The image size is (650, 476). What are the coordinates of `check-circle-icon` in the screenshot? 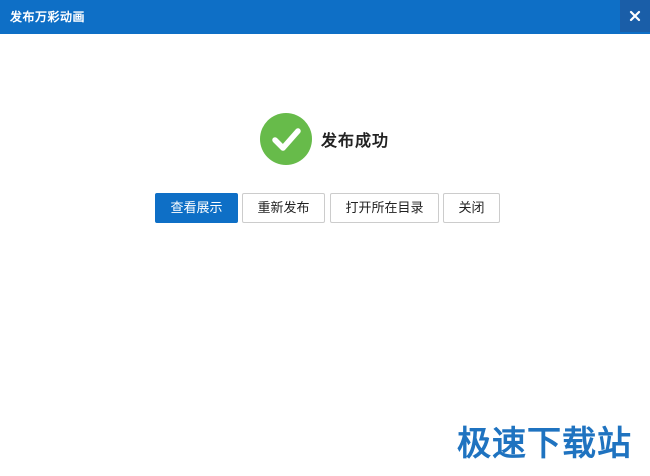 It's located at (286, 139).